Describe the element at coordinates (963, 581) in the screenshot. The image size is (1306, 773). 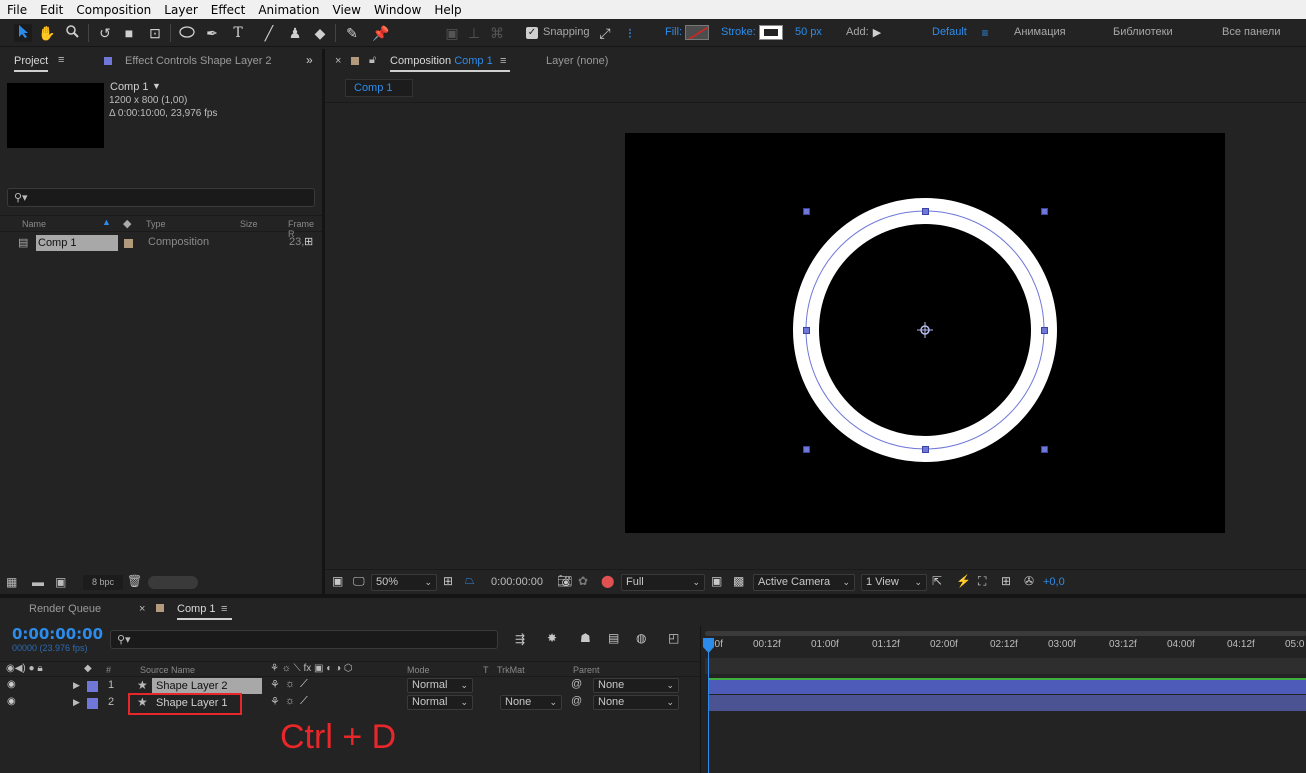
I see `fast-previews-icon: ⚡` at that location.